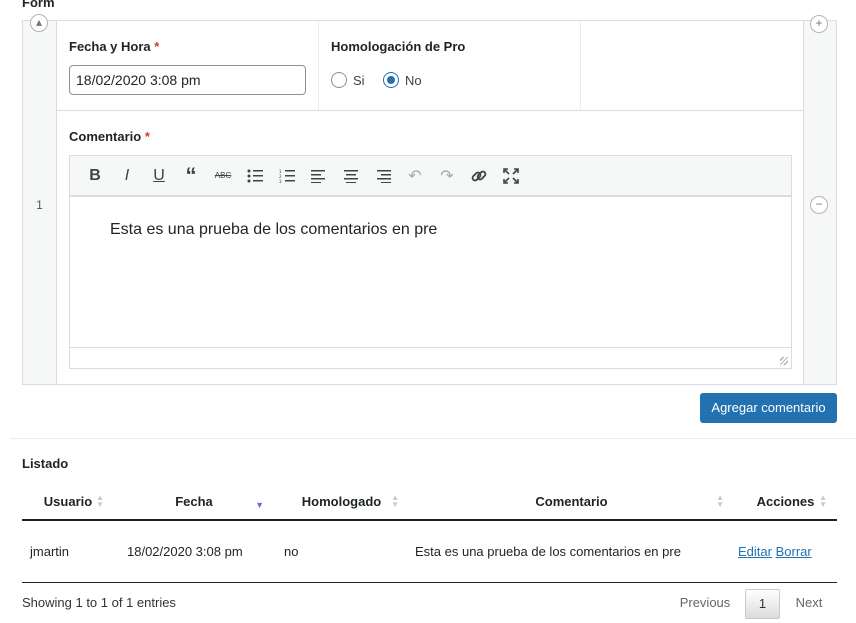 This screenshot has height=623, width=856. What do you see at coordinates (95, 176) in the screenshot?
I see `bold-icon: B` at bounding box center [95, 176].